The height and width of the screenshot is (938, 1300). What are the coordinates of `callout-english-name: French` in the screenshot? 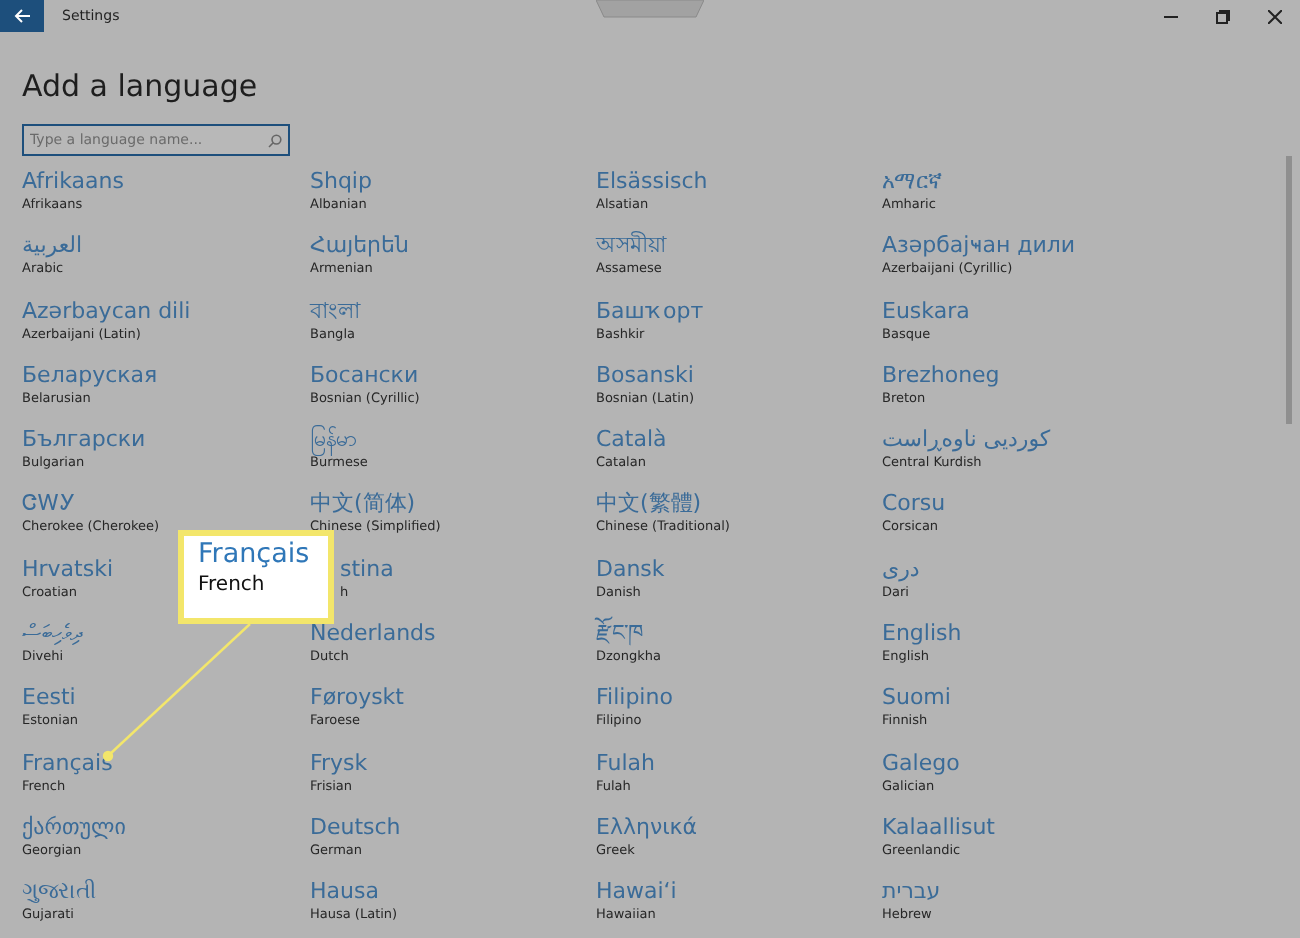 It's located at (232, 586).